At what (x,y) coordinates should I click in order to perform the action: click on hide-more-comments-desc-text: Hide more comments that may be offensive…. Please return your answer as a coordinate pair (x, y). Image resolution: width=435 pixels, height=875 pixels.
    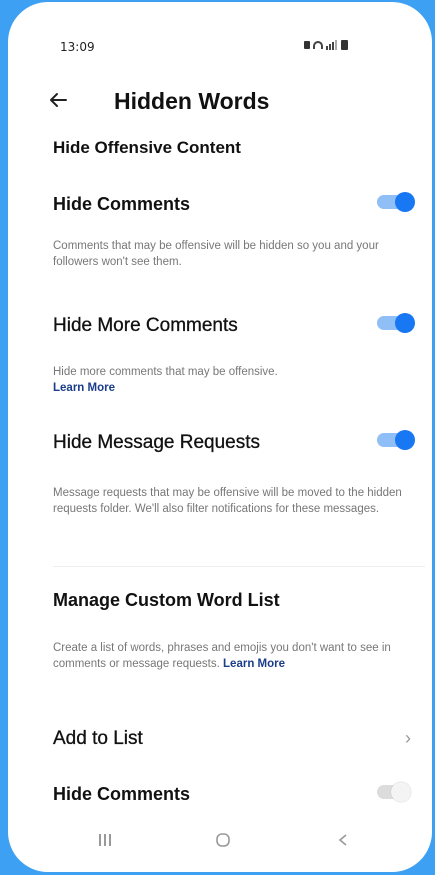
    Looking at the image, I should click on (165, 372).